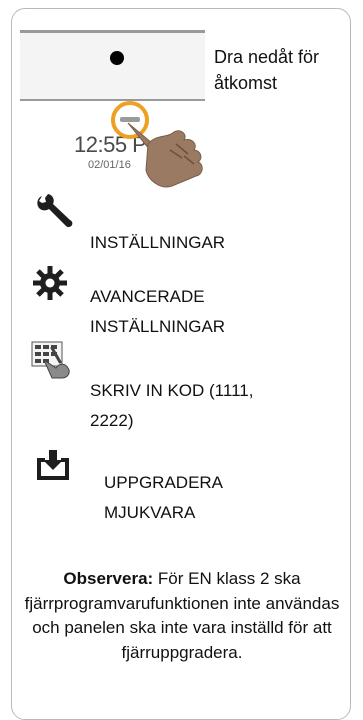  What do you see at coordinates (267, 70) in the screenshot?
I see `swipe-hint: Dra nedåt för åtkomst` at bounding box center [267, 70].